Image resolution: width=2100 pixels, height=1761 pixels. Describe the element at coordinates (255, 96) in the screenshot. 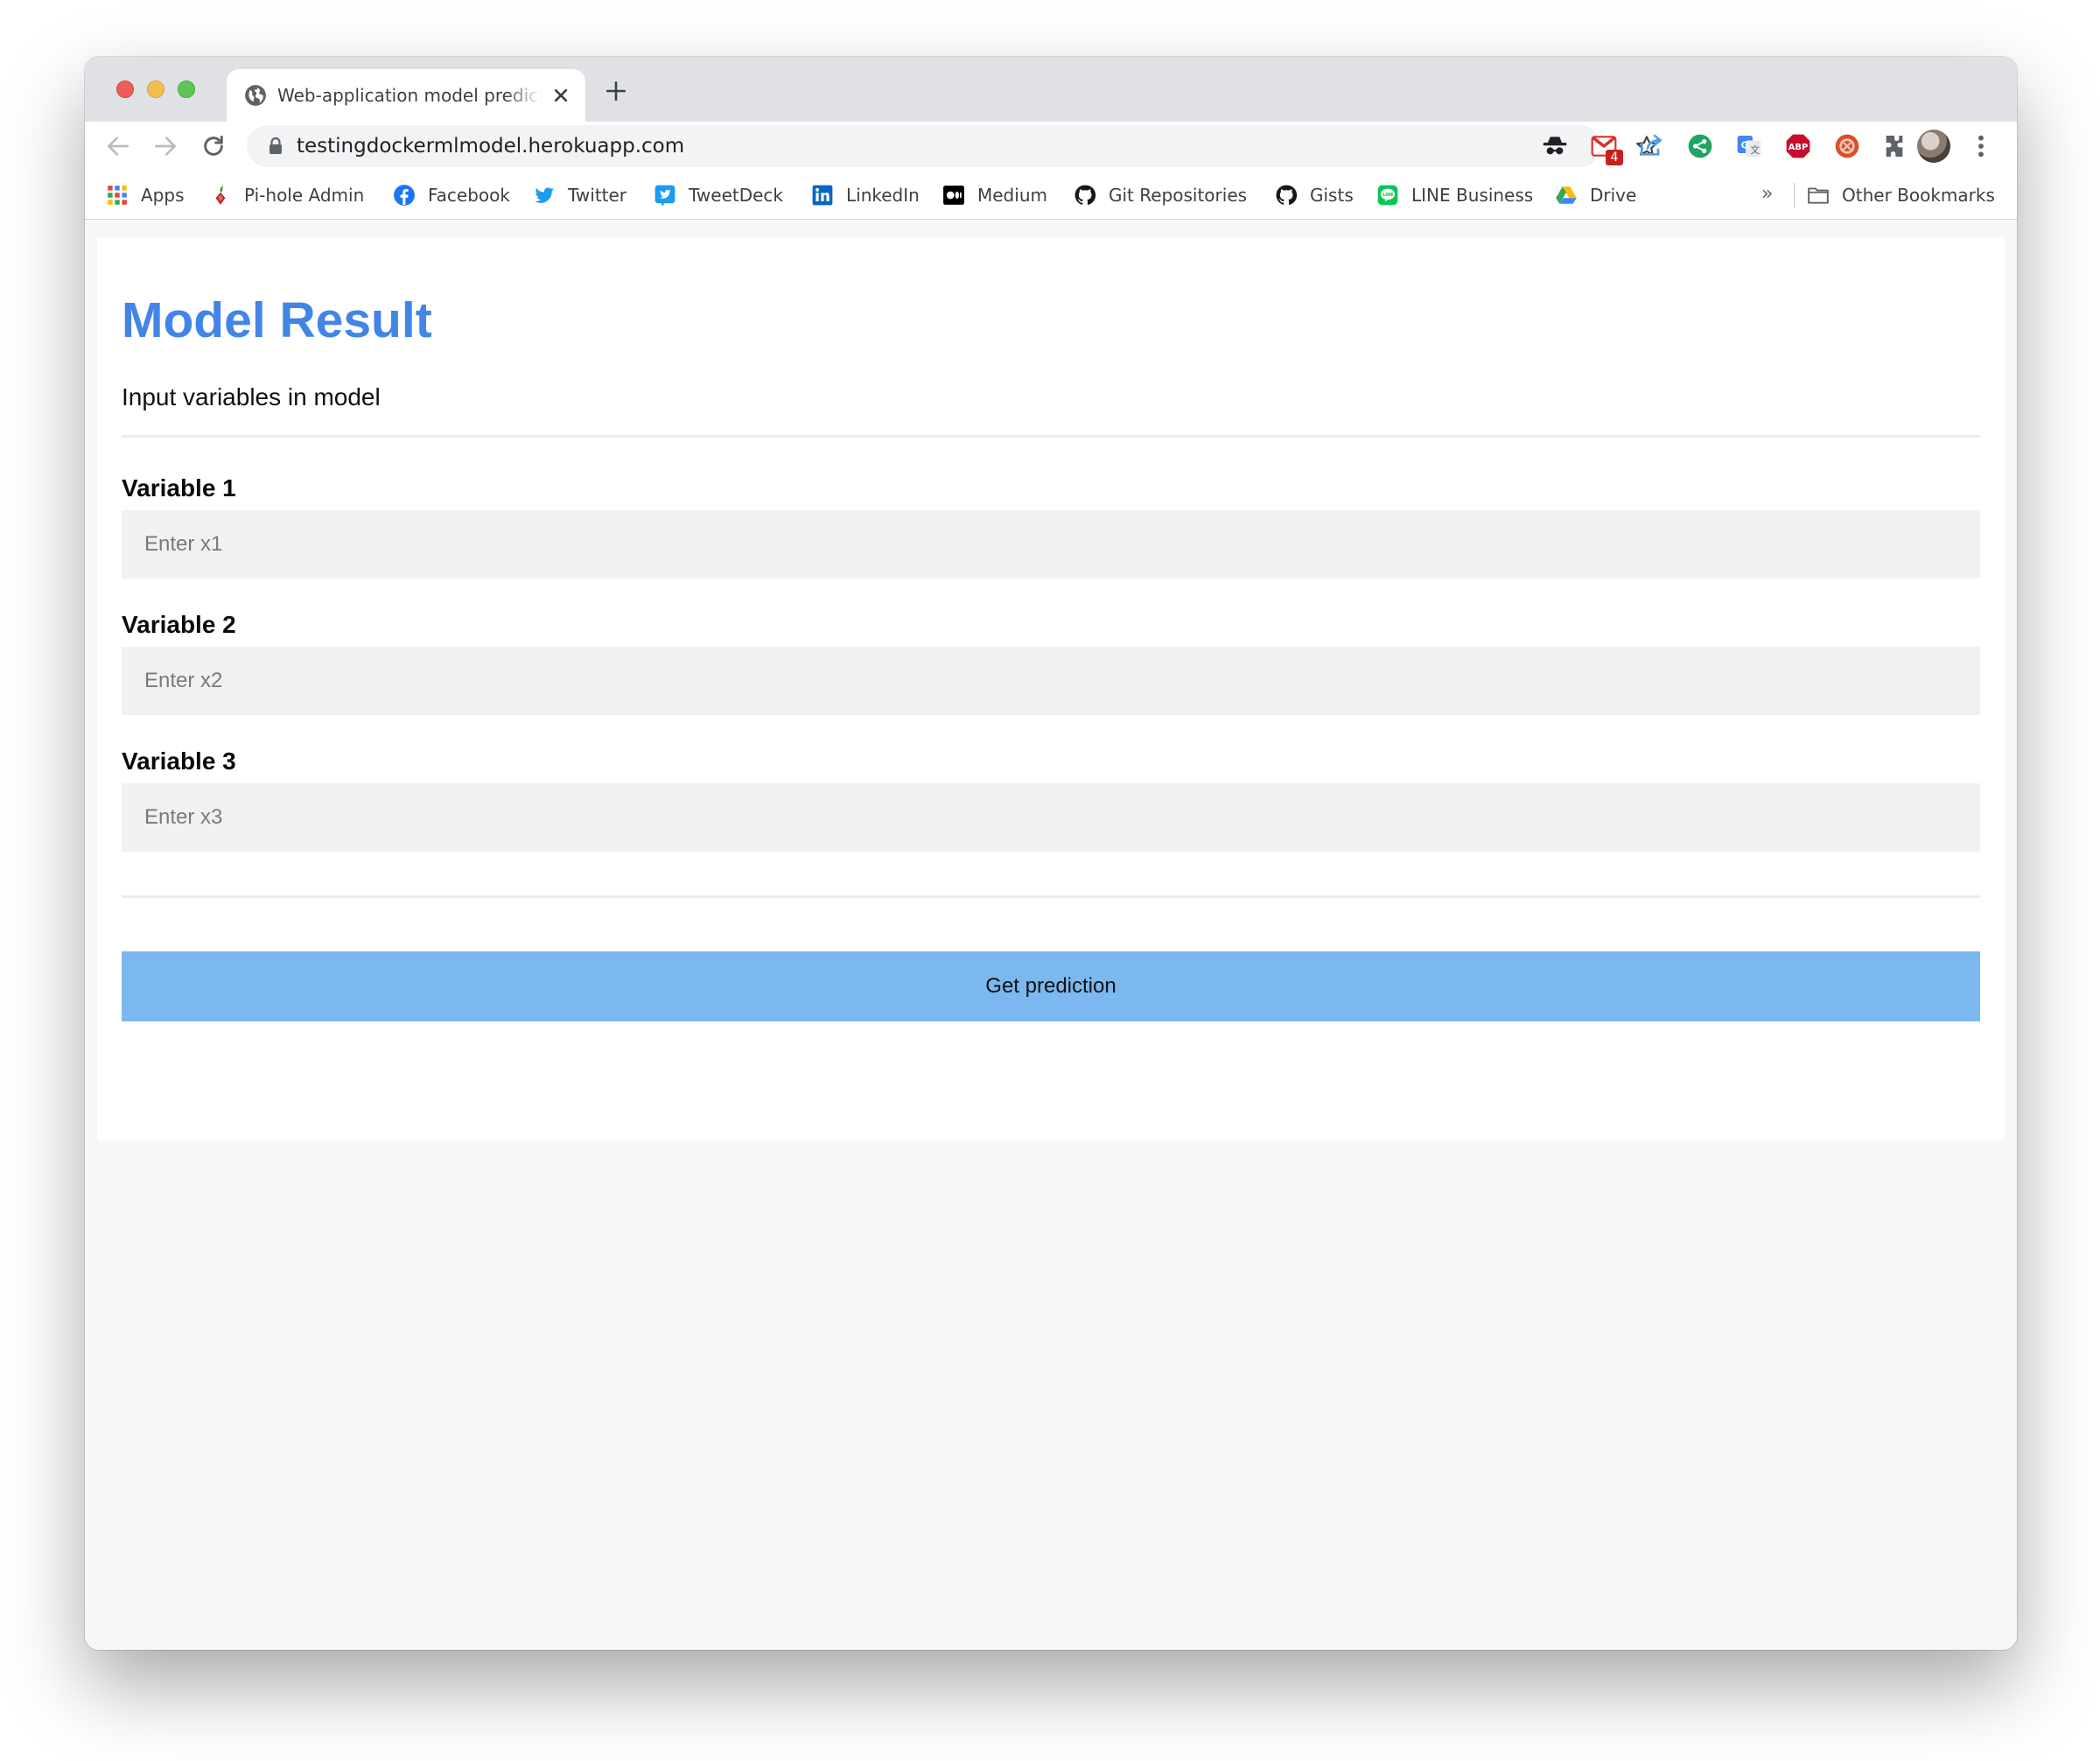

I see `globe-icon` at that location.